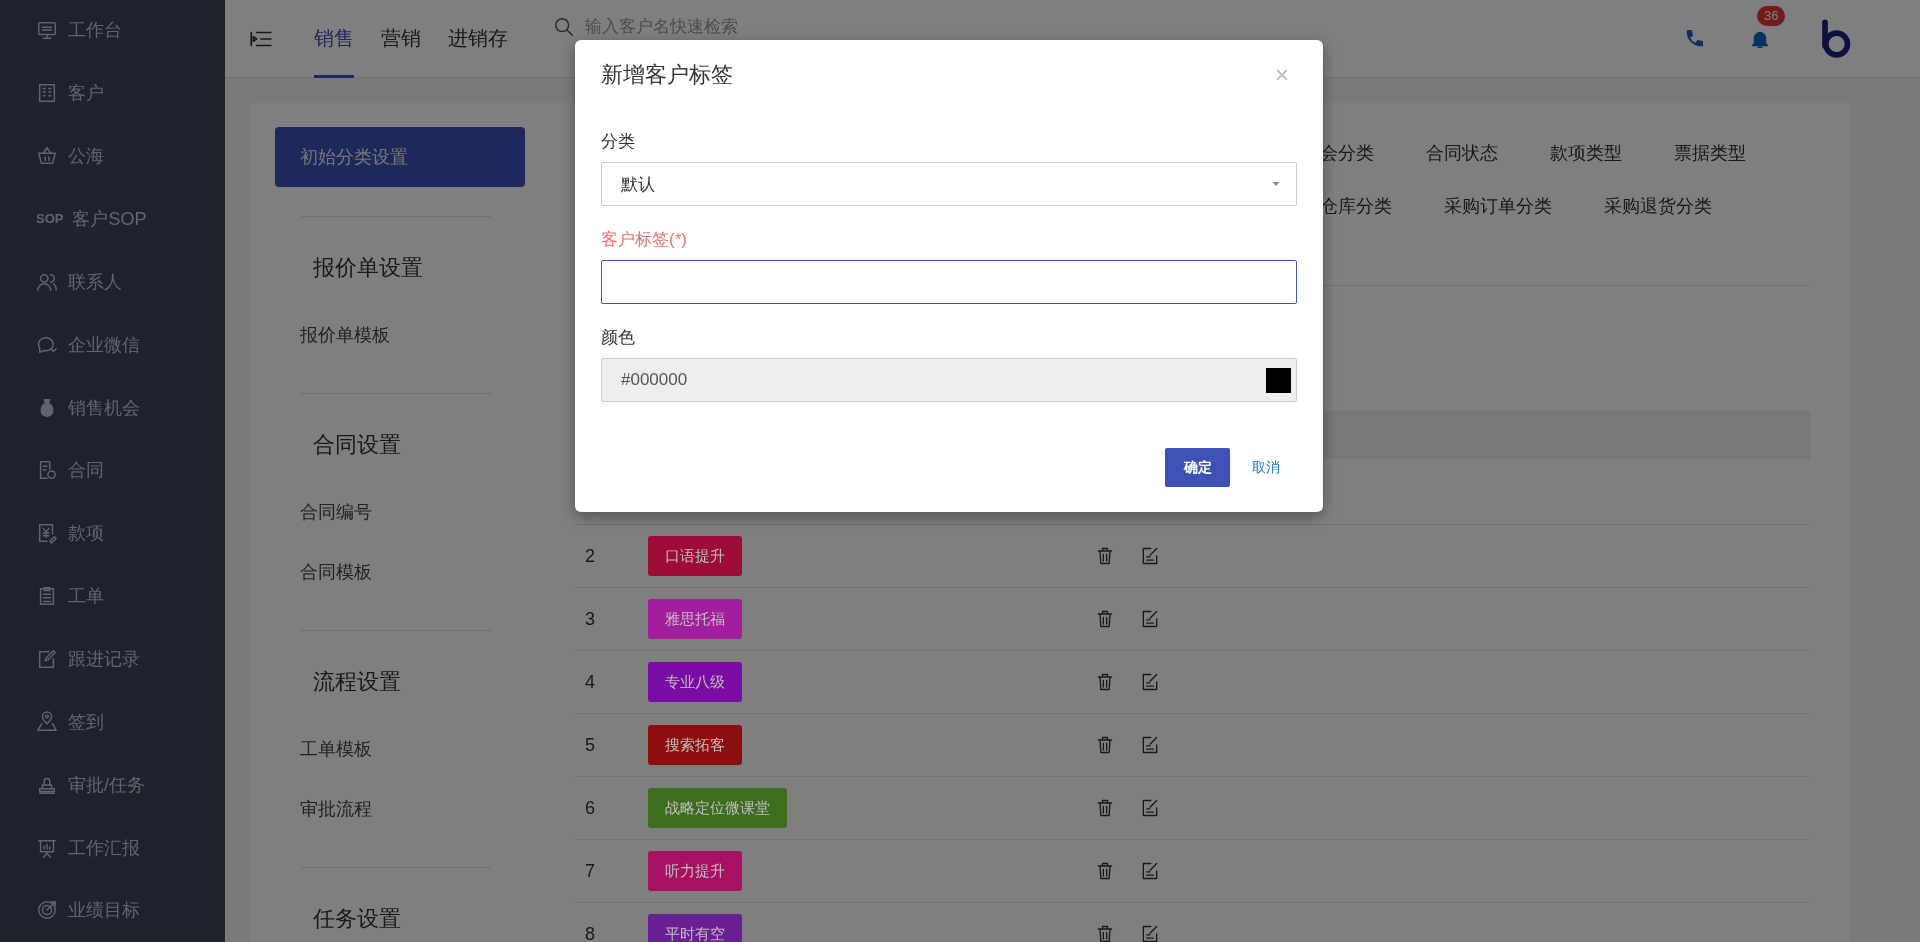 This screenshot has height=942, width=1920. What do you see at coordinates (112, 219) in the screenshot?
I see `sidebar-item: SOP 客户SOP` at bounding box center [112, 219].